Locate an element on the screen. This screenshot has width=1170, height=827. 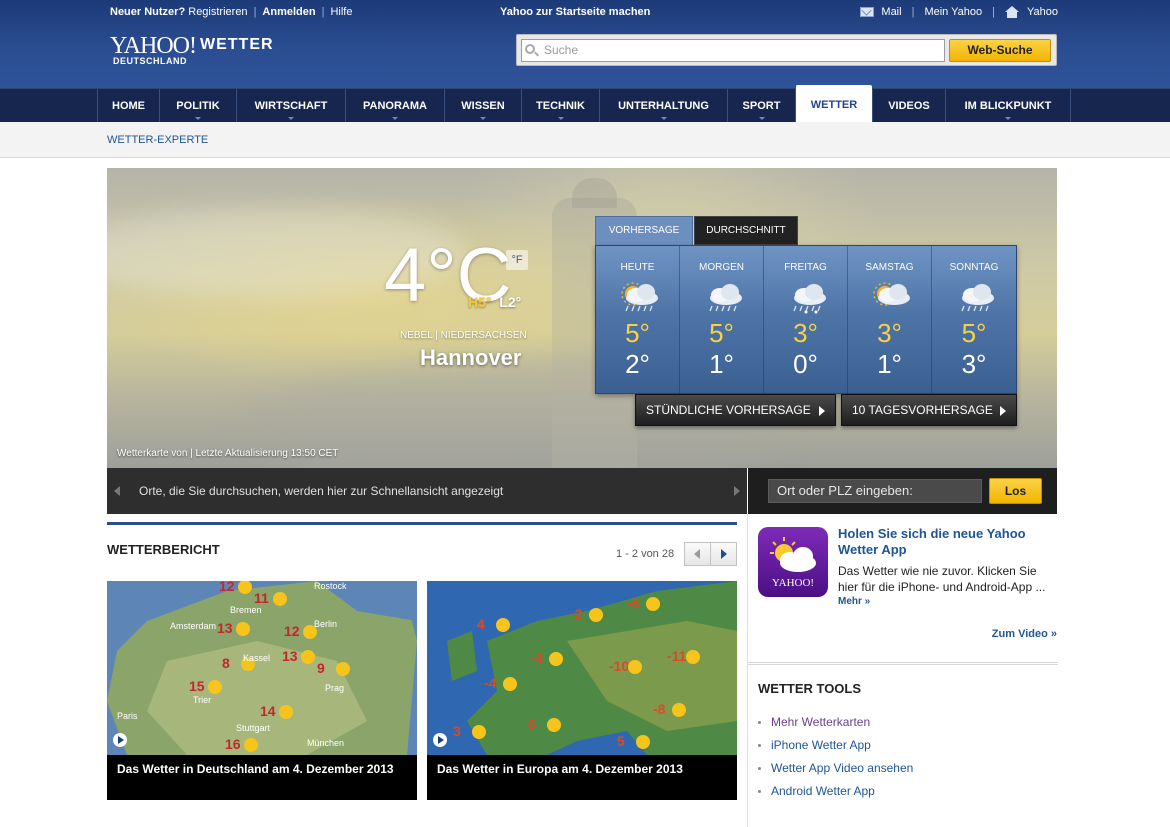
forecast-low: 3° is located at coordinates (974, 364).